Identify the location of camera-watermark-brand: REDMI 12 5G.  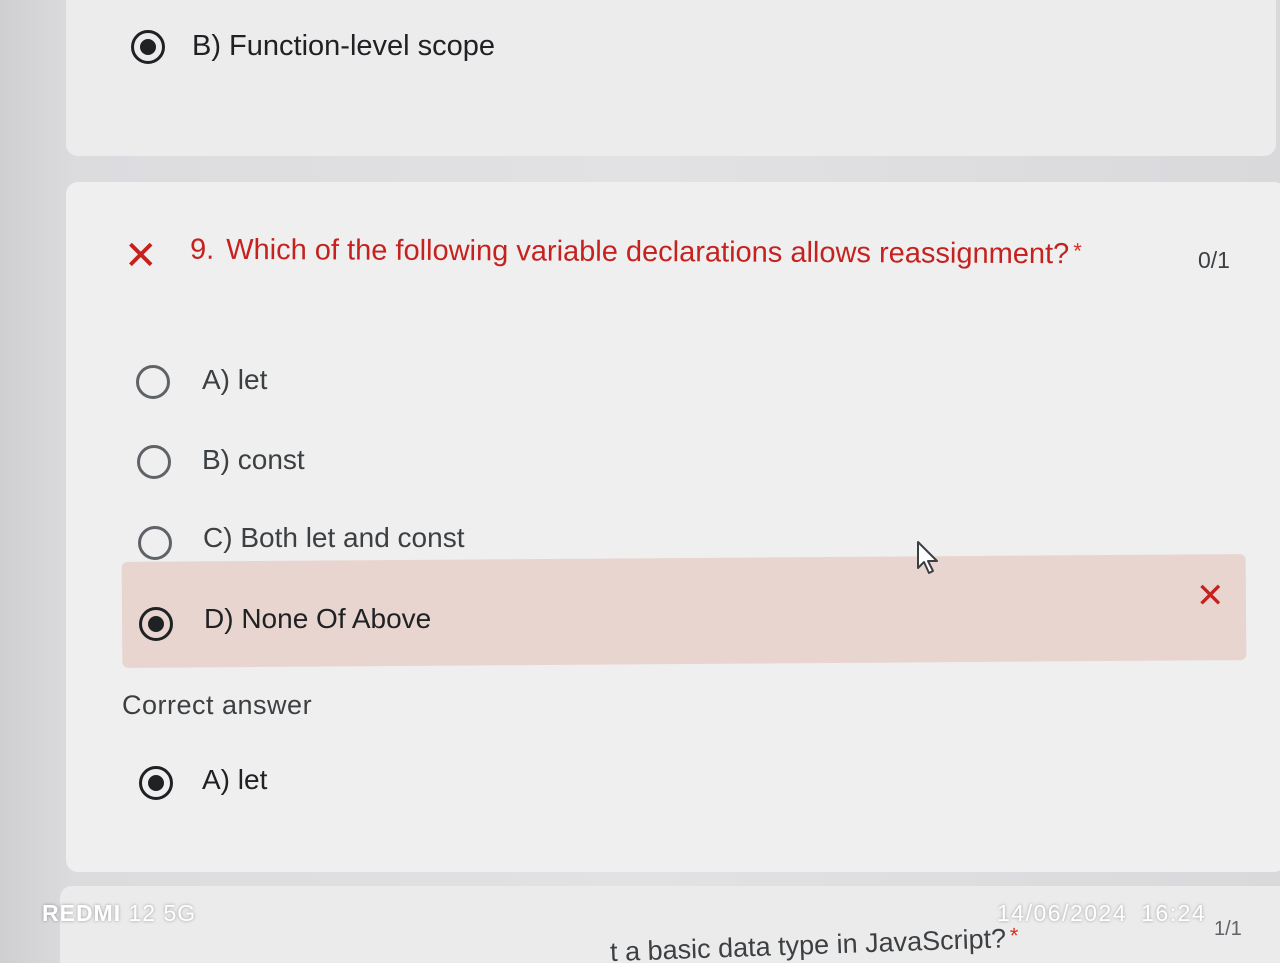
(119, 913).